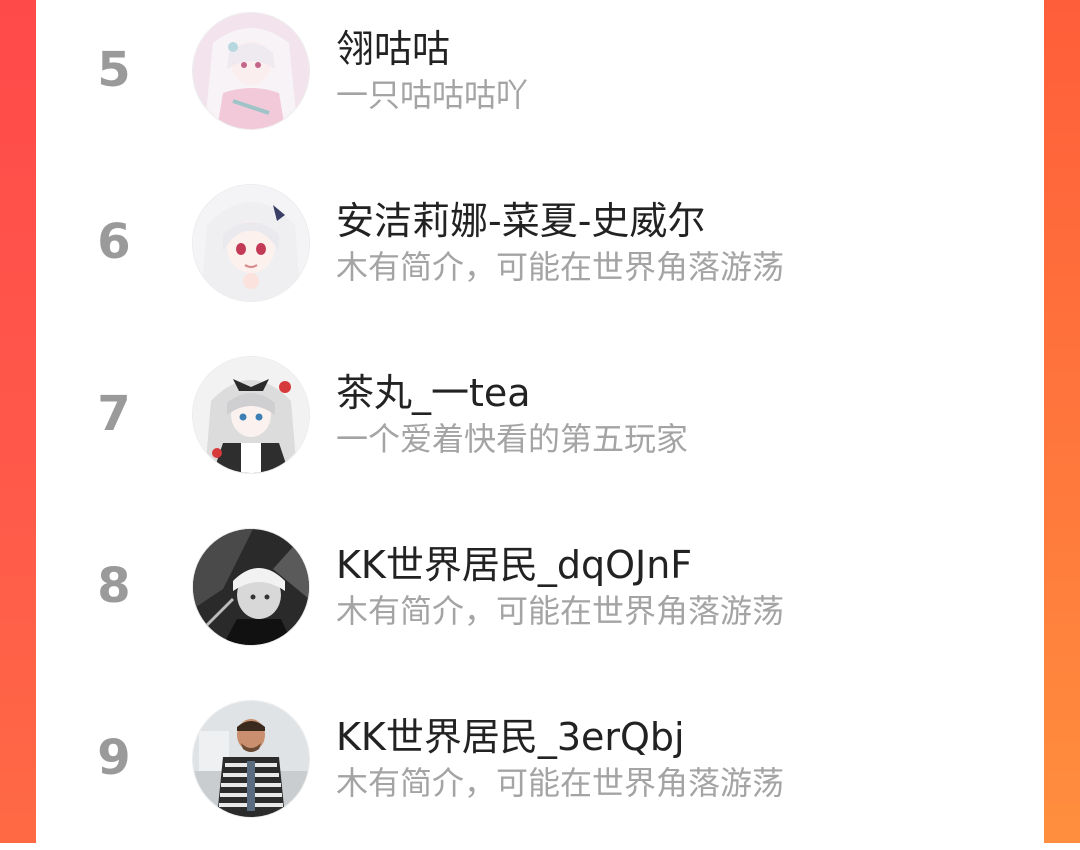 The width and height of the screenshot is (1080, 850). What do you see at coordinates (114, 70) in the screenshot?
I see `rank-number: 5` at bounding box center [114, 70].